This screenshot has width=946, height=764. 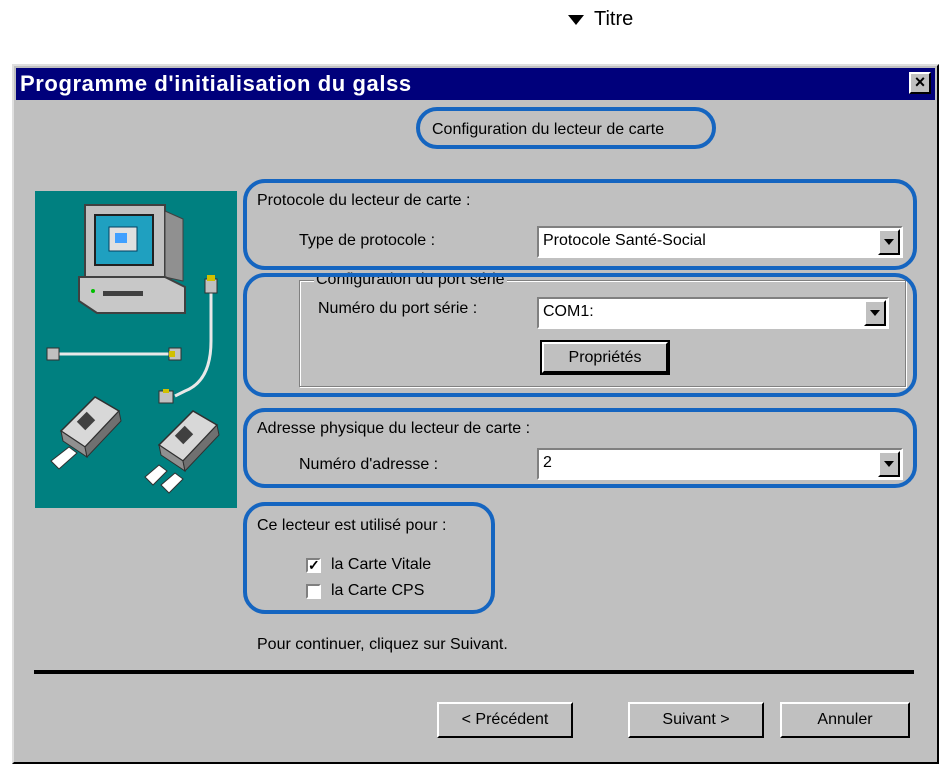 What do you see at coordinates (474, 672) in the screenshot?
I see `footer-divider` at bounding box center [474, 672].